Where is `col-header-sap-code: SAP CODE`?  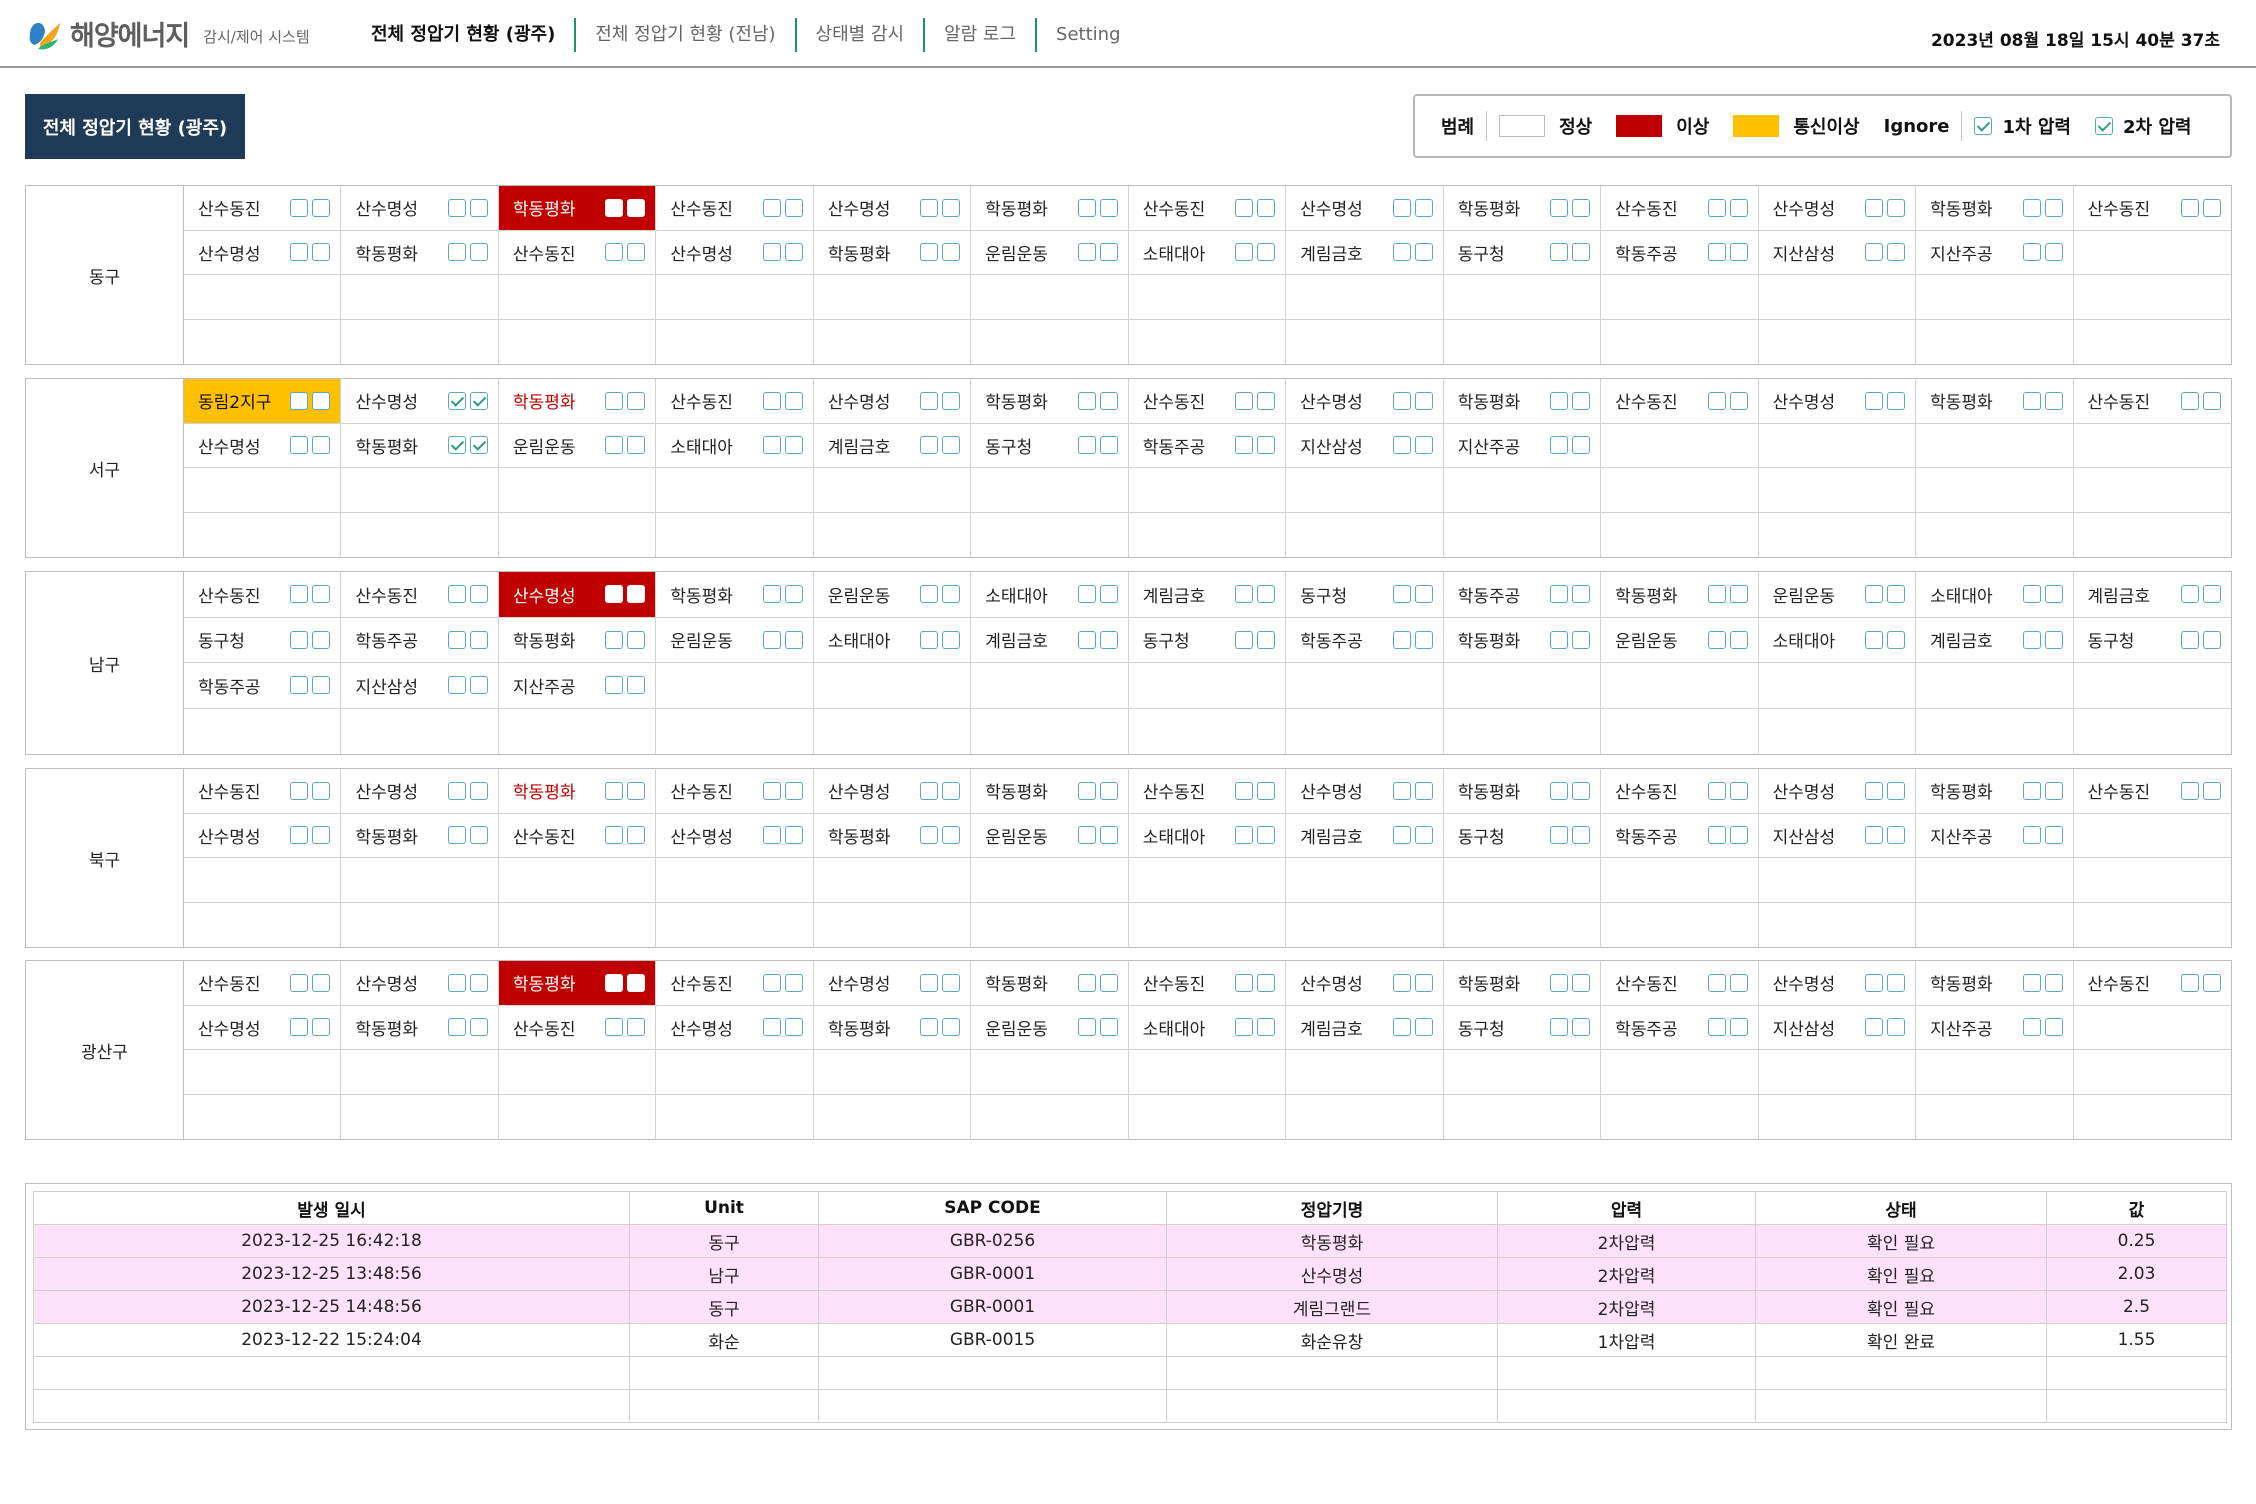
col-header-sap-code: SAP CODE is located at coordinates (992, 1208).